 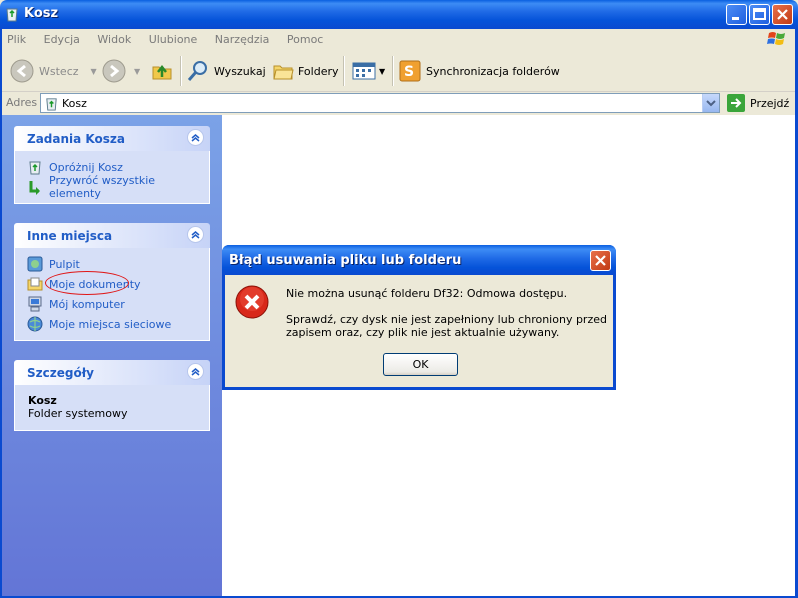 I want to click on panel-title: Inne miejsca, so click(x=70, y=236).